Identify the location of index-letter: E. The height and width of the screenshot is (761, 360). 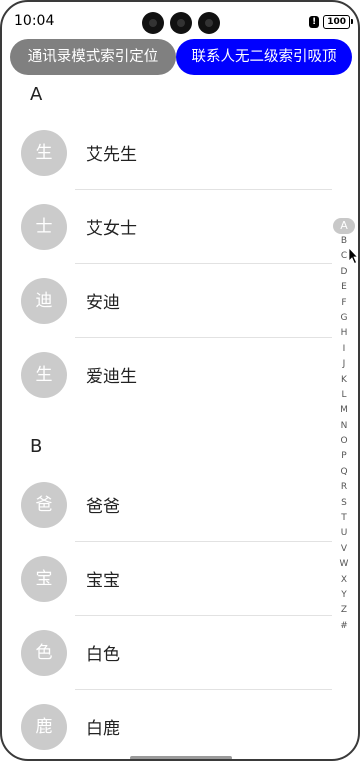
(344, 287).